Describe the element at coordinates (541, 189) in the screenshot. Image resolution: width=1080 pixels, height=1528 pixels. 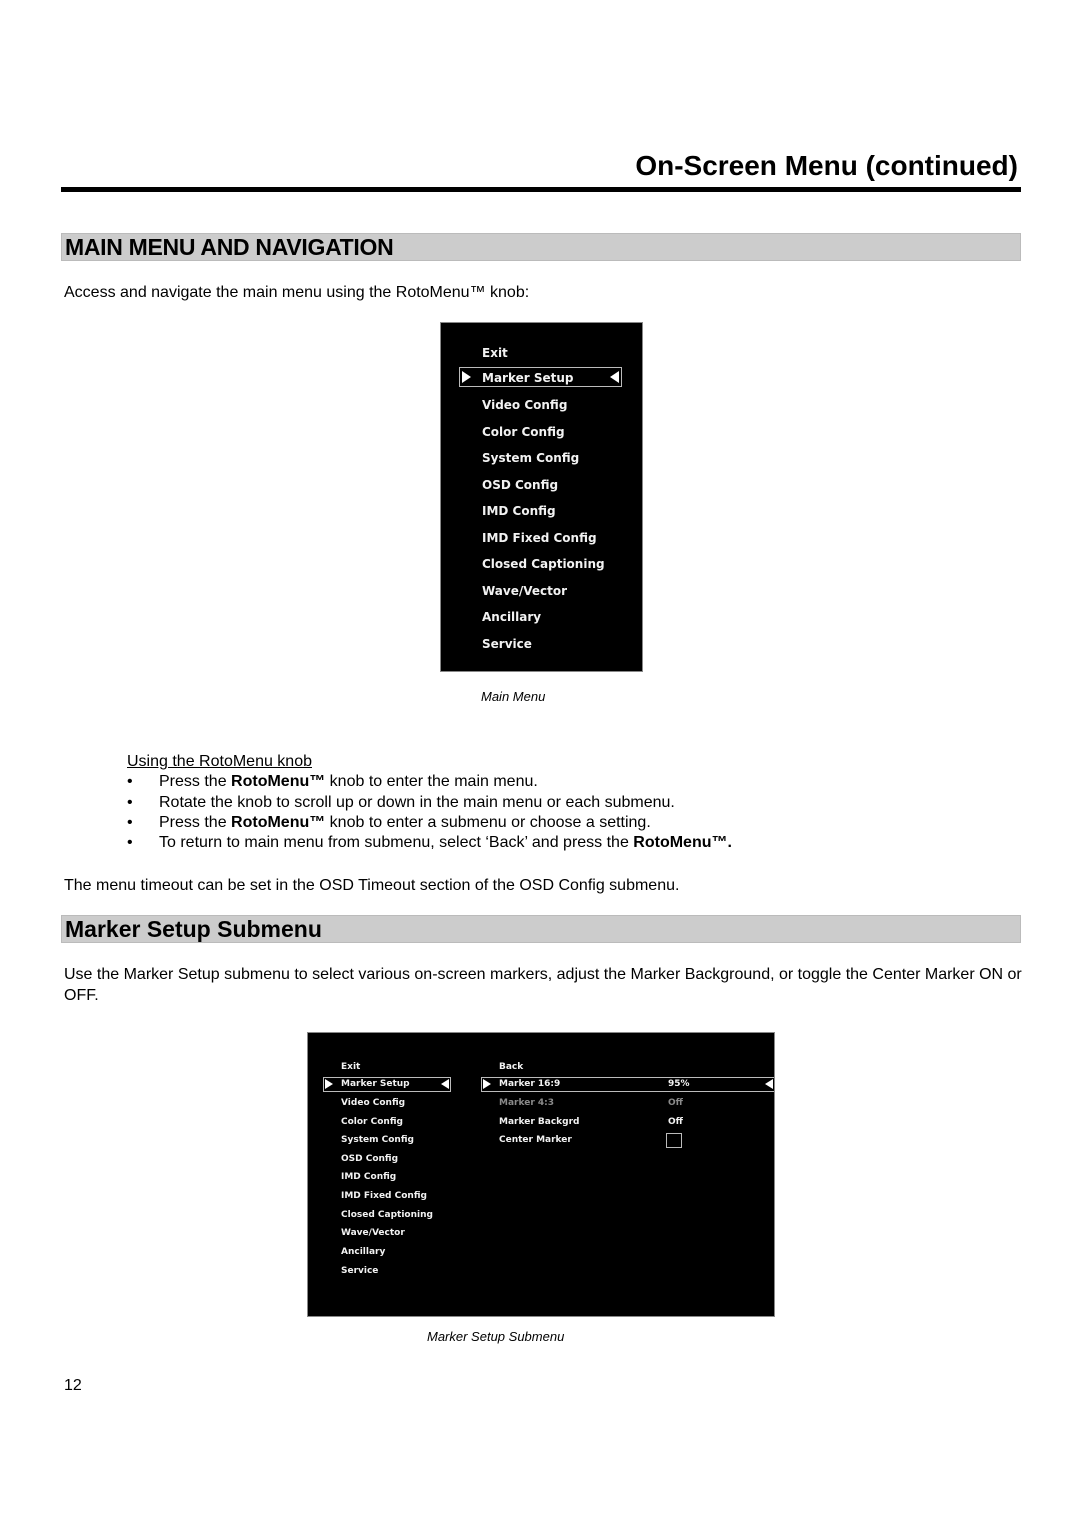
I see `title-rule` at that location.